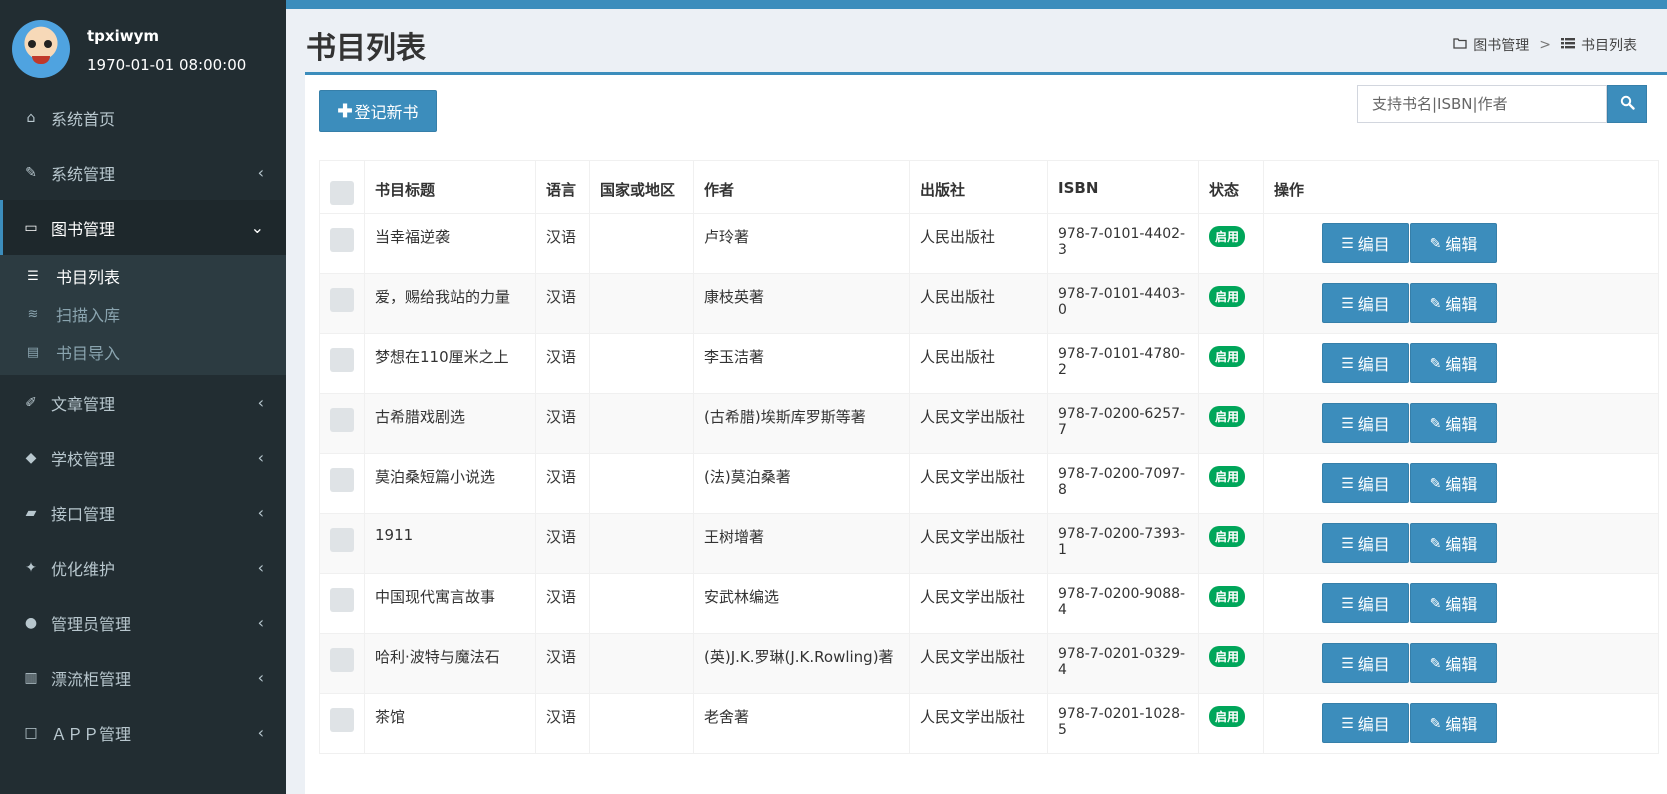 The image size is (1667, 794). What do you see at coordinates (1231, 187) in the screenshot?
I see `col-status: 状态` at bounding box center [1231, 187].